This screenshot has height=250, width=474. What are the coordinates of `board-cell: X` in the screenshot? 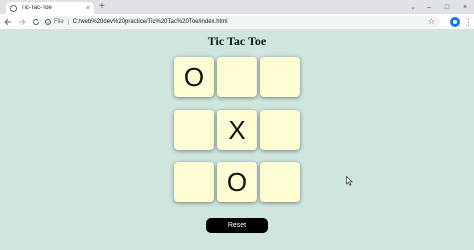 It's located at (237, 130).